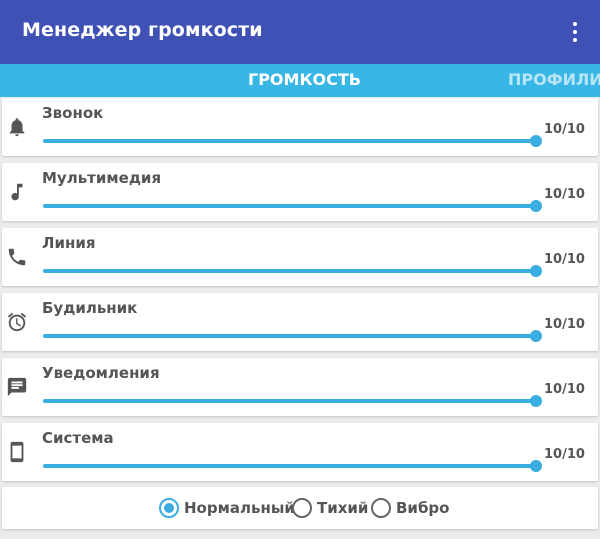 This screenshot has height=539, width=600. Describe the element at coordinates (17, 192) in the screenshot. I see `music-note-icon` at that location.